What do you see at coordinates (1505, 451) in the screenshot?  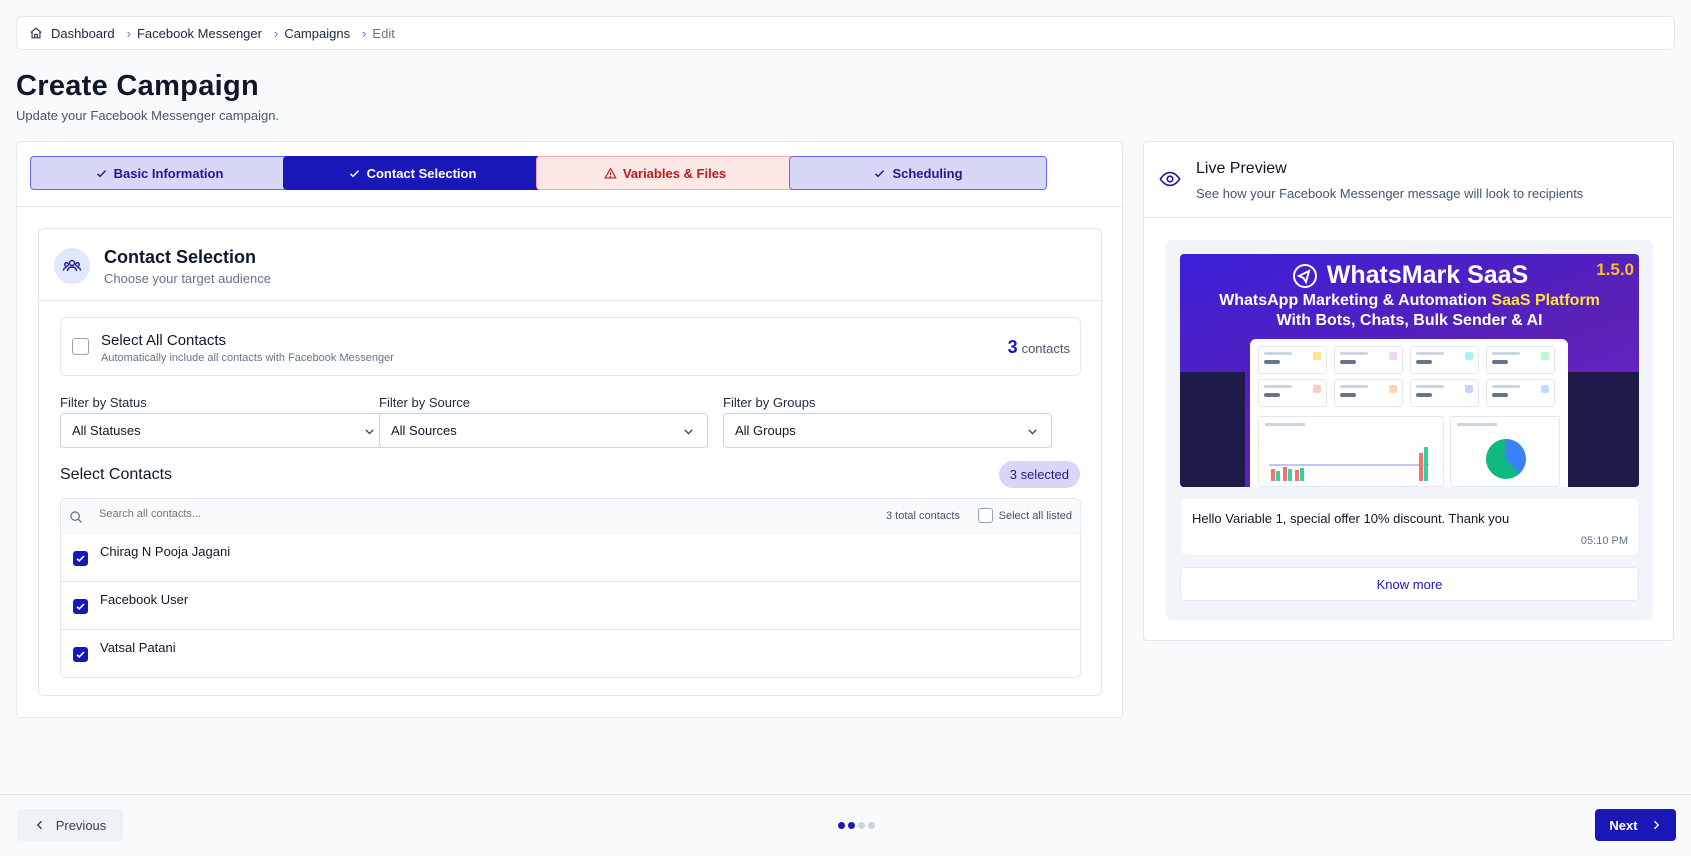 I see `mock-pie-chart` at bounding box center [1505, 451].